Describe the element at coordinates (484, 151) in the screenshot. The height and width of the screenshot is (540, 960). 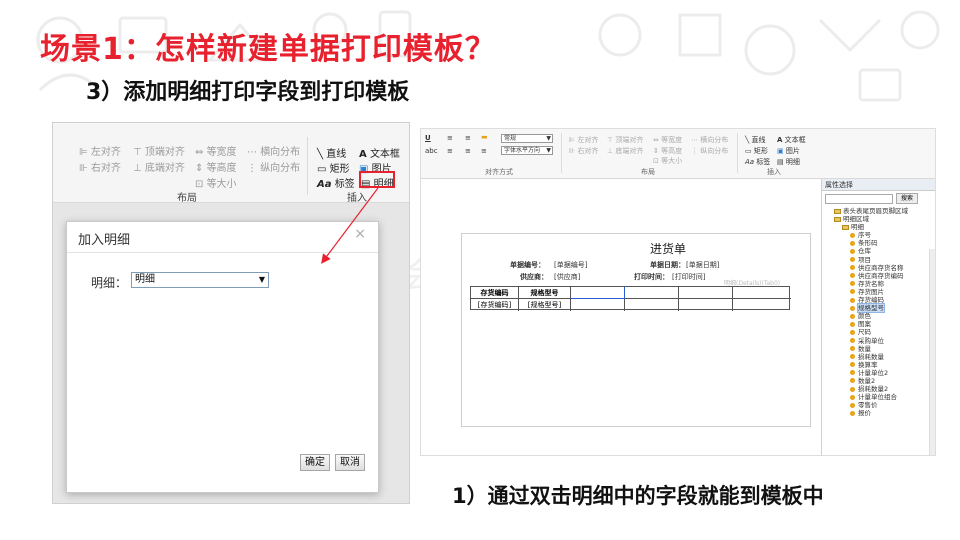
I see `align-text-full-icon: ≡` at that location.